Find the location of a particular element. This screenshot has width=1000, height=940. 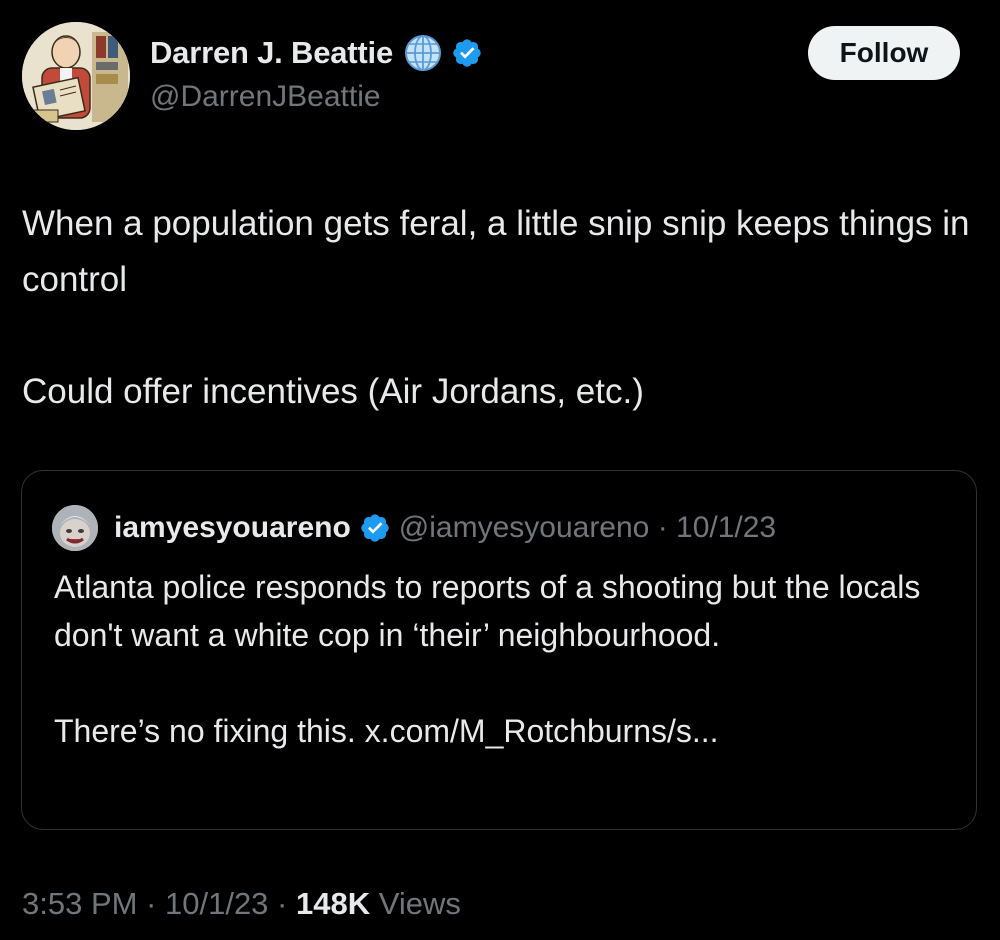

quoted-author-avatar is located at coordinates (75, 528).